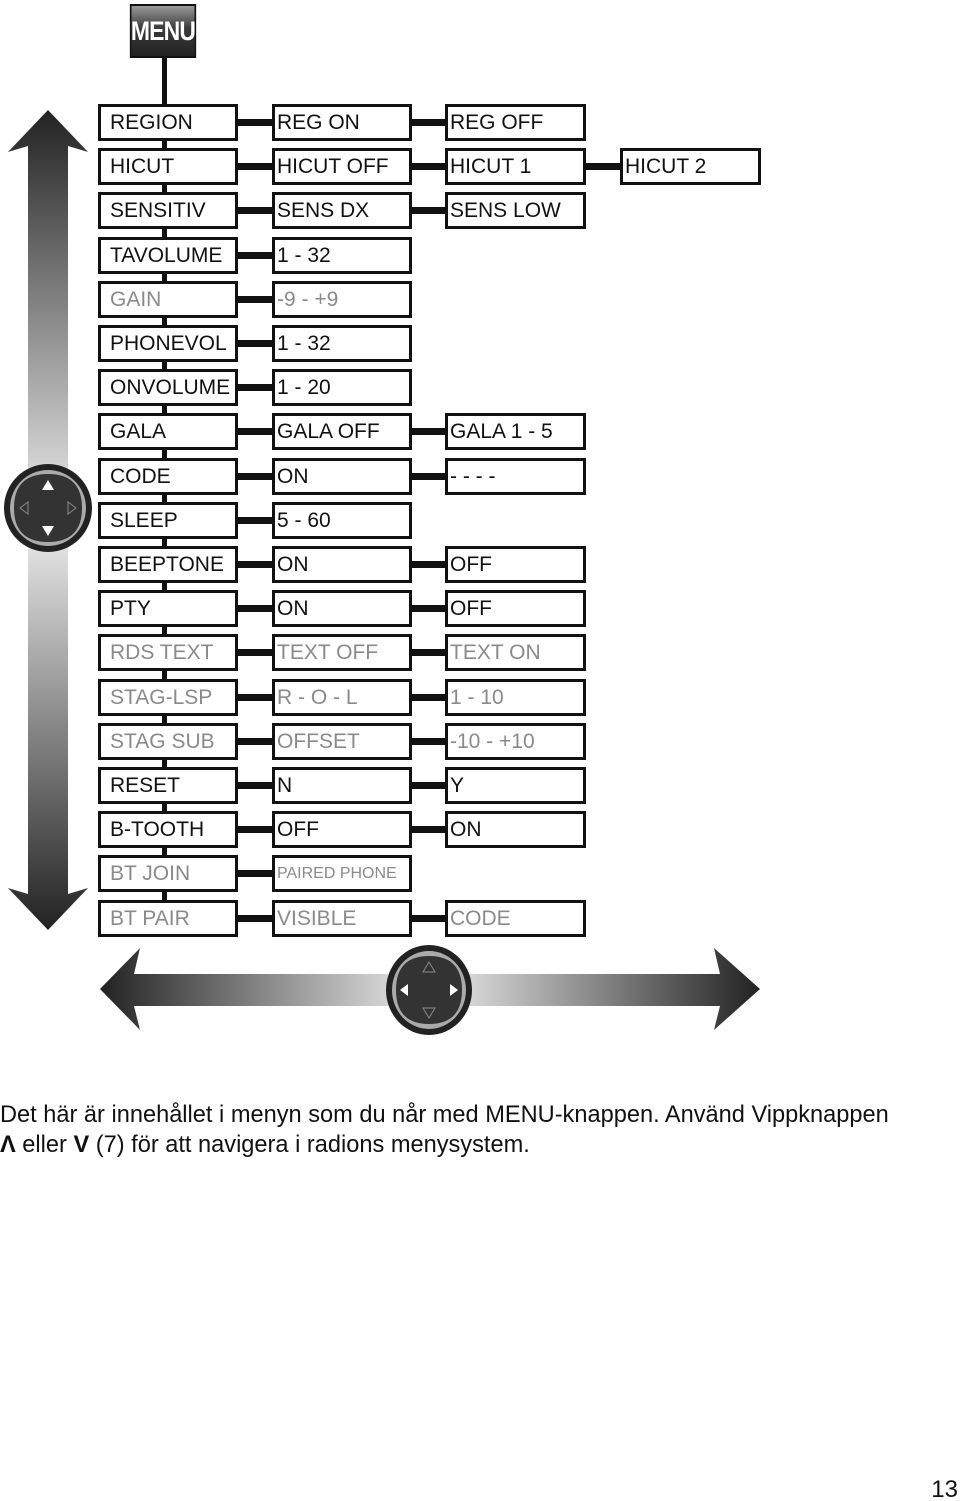  I want to click on menu-option: HICUT OFF, so click(342, 166).